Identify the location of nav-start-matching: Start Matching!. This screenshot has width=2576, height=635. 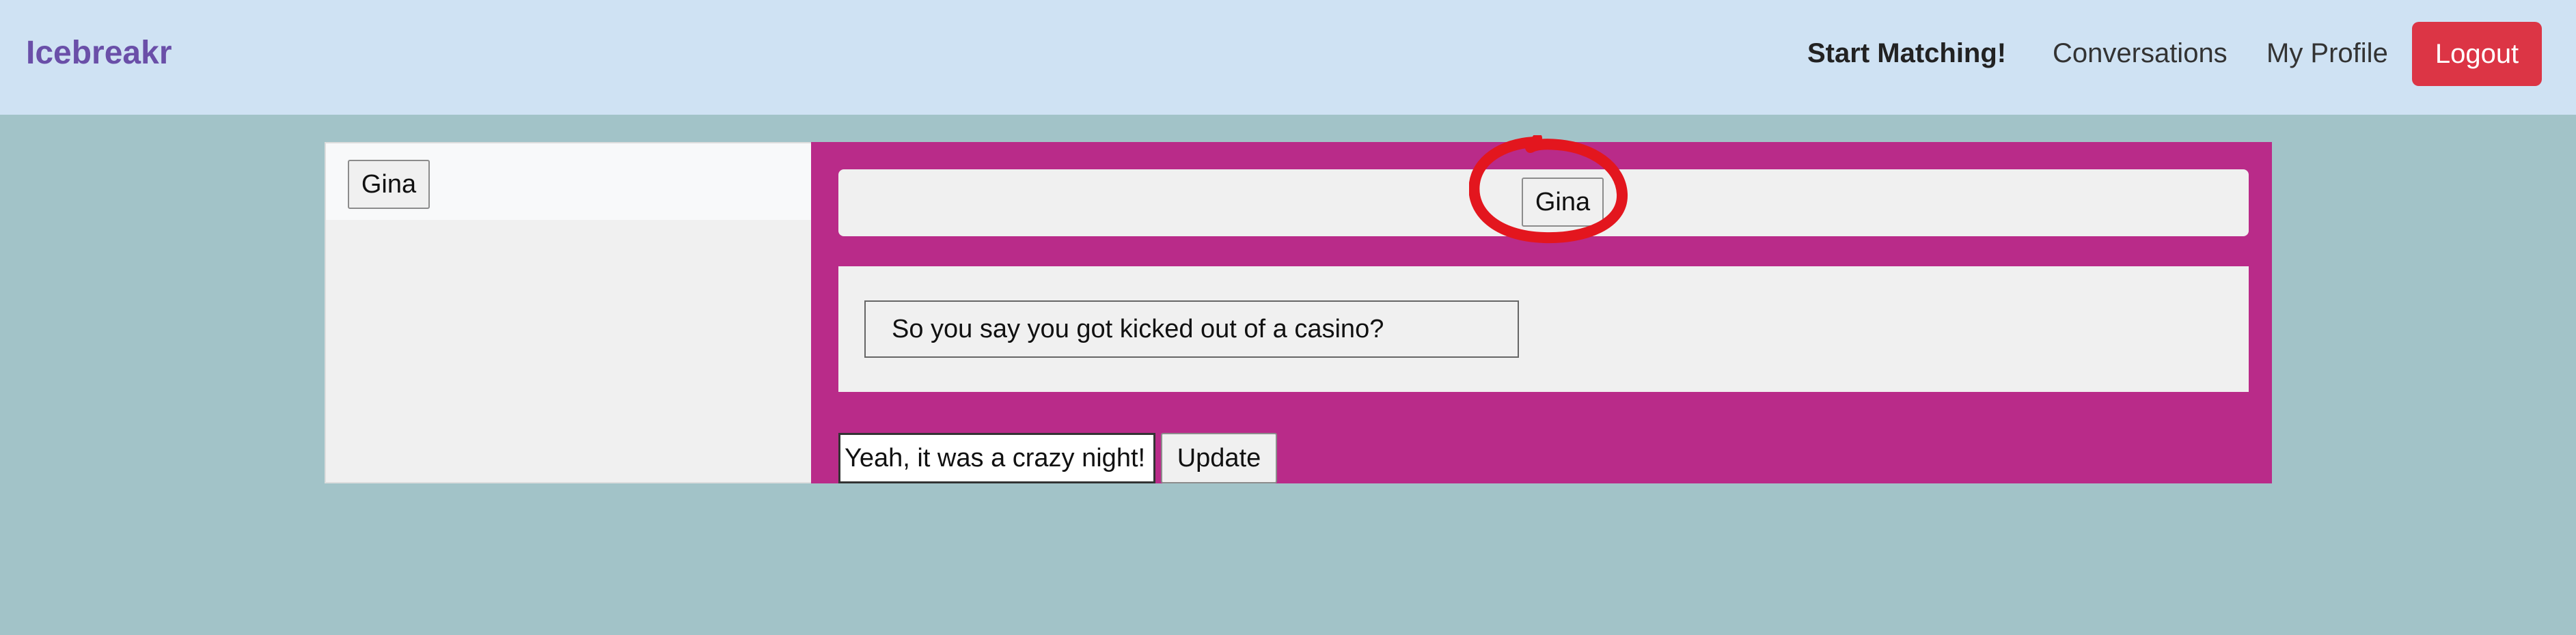
(1906, 53).